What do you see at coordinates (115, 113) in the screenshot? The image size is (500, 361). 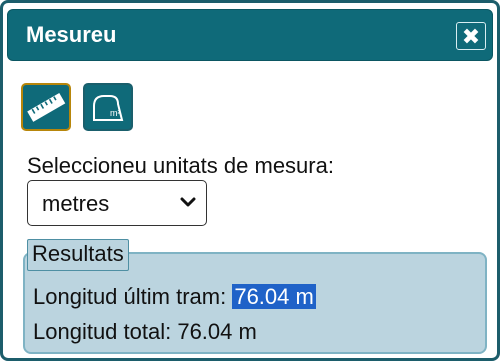 I see `area-icon-label: m²` at bounding box center [115, 113].